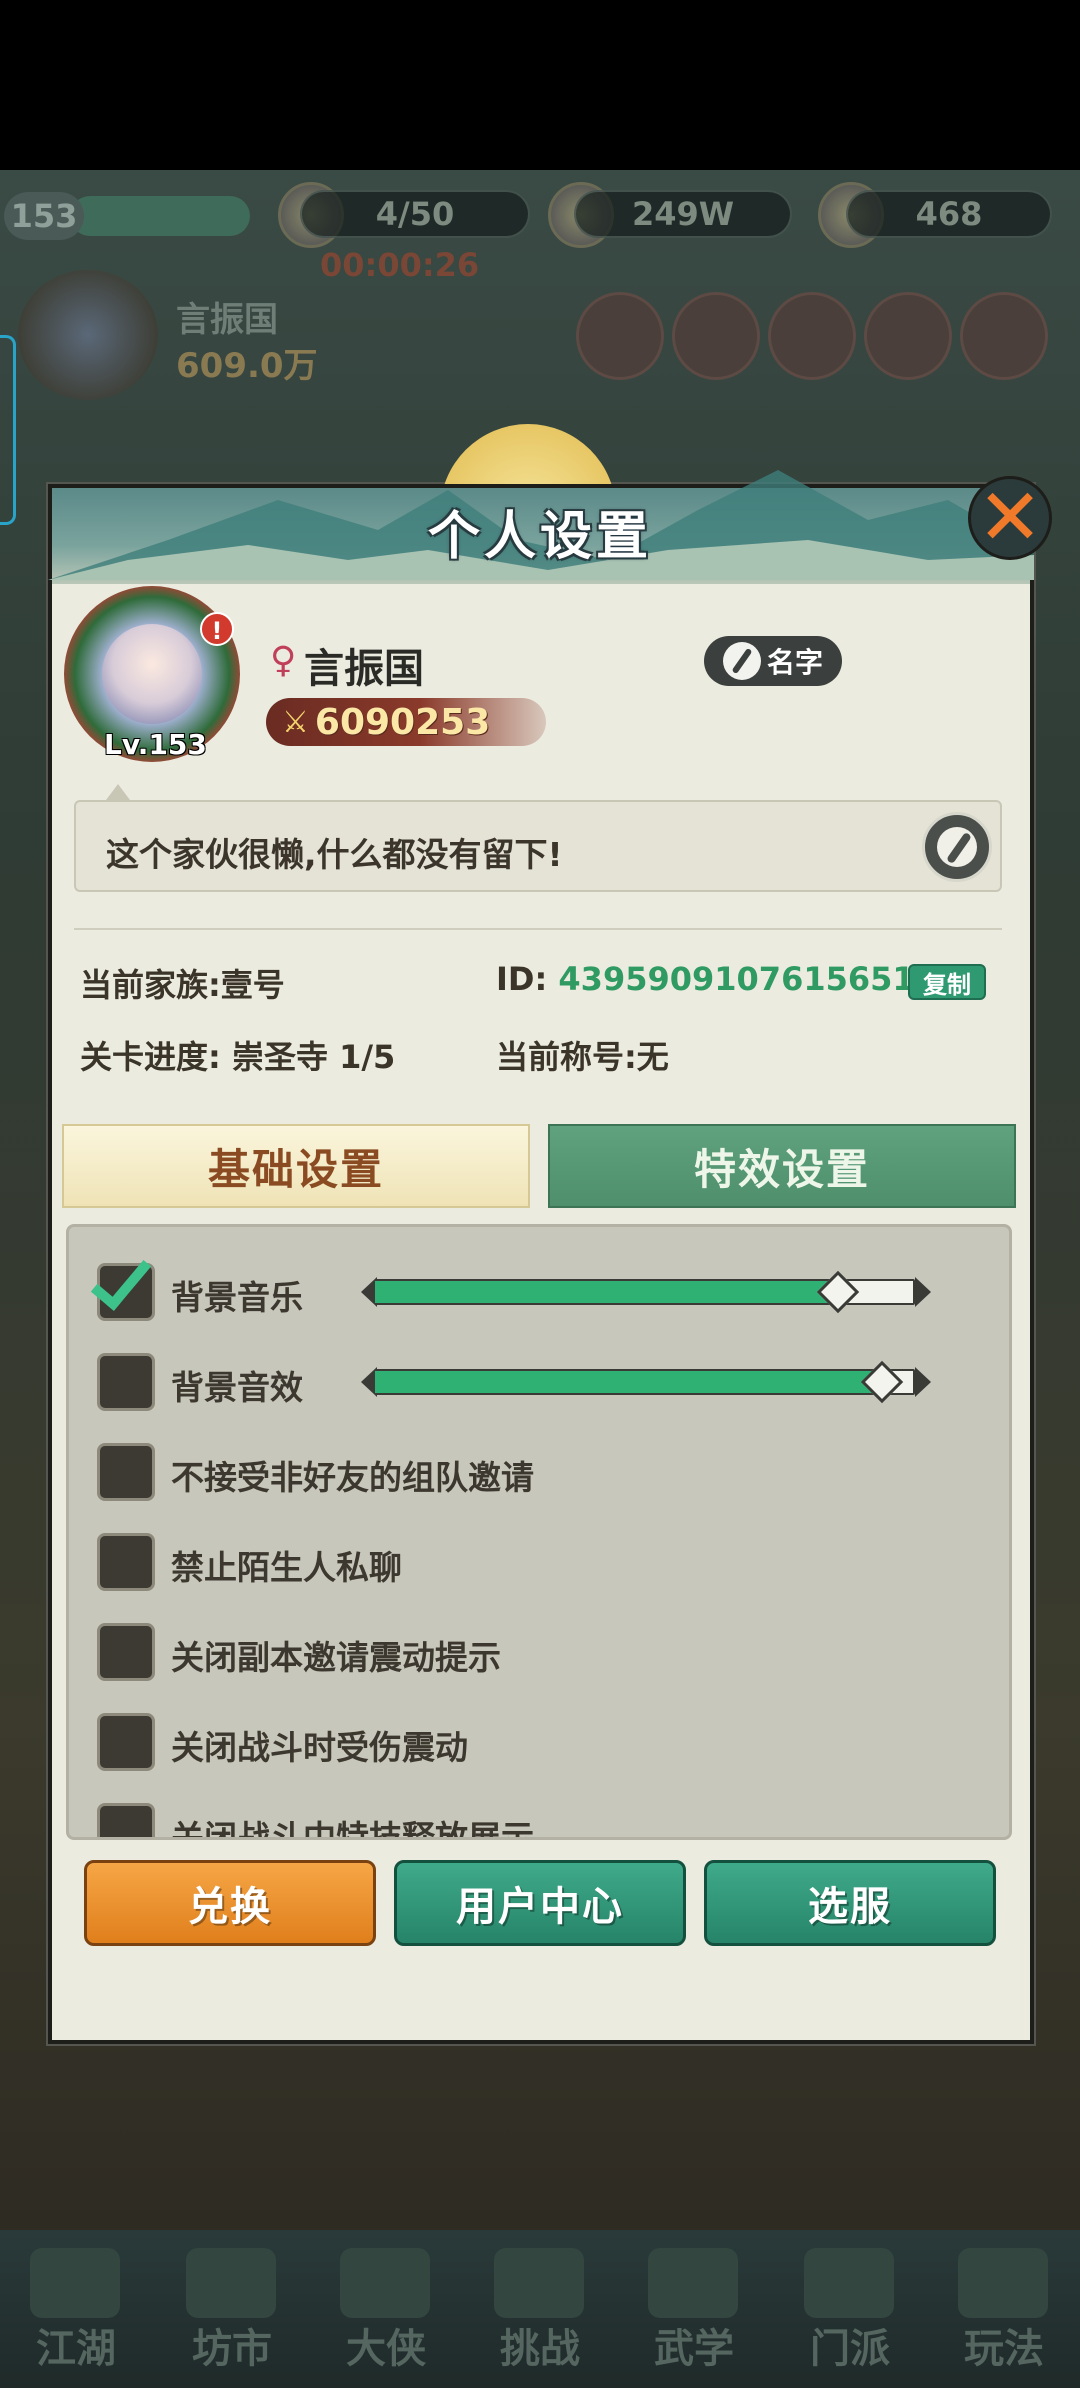  Describe the element at coordinates (694, 2349) in the screenshot. I see `nav-wuxue: 武学` at that location.